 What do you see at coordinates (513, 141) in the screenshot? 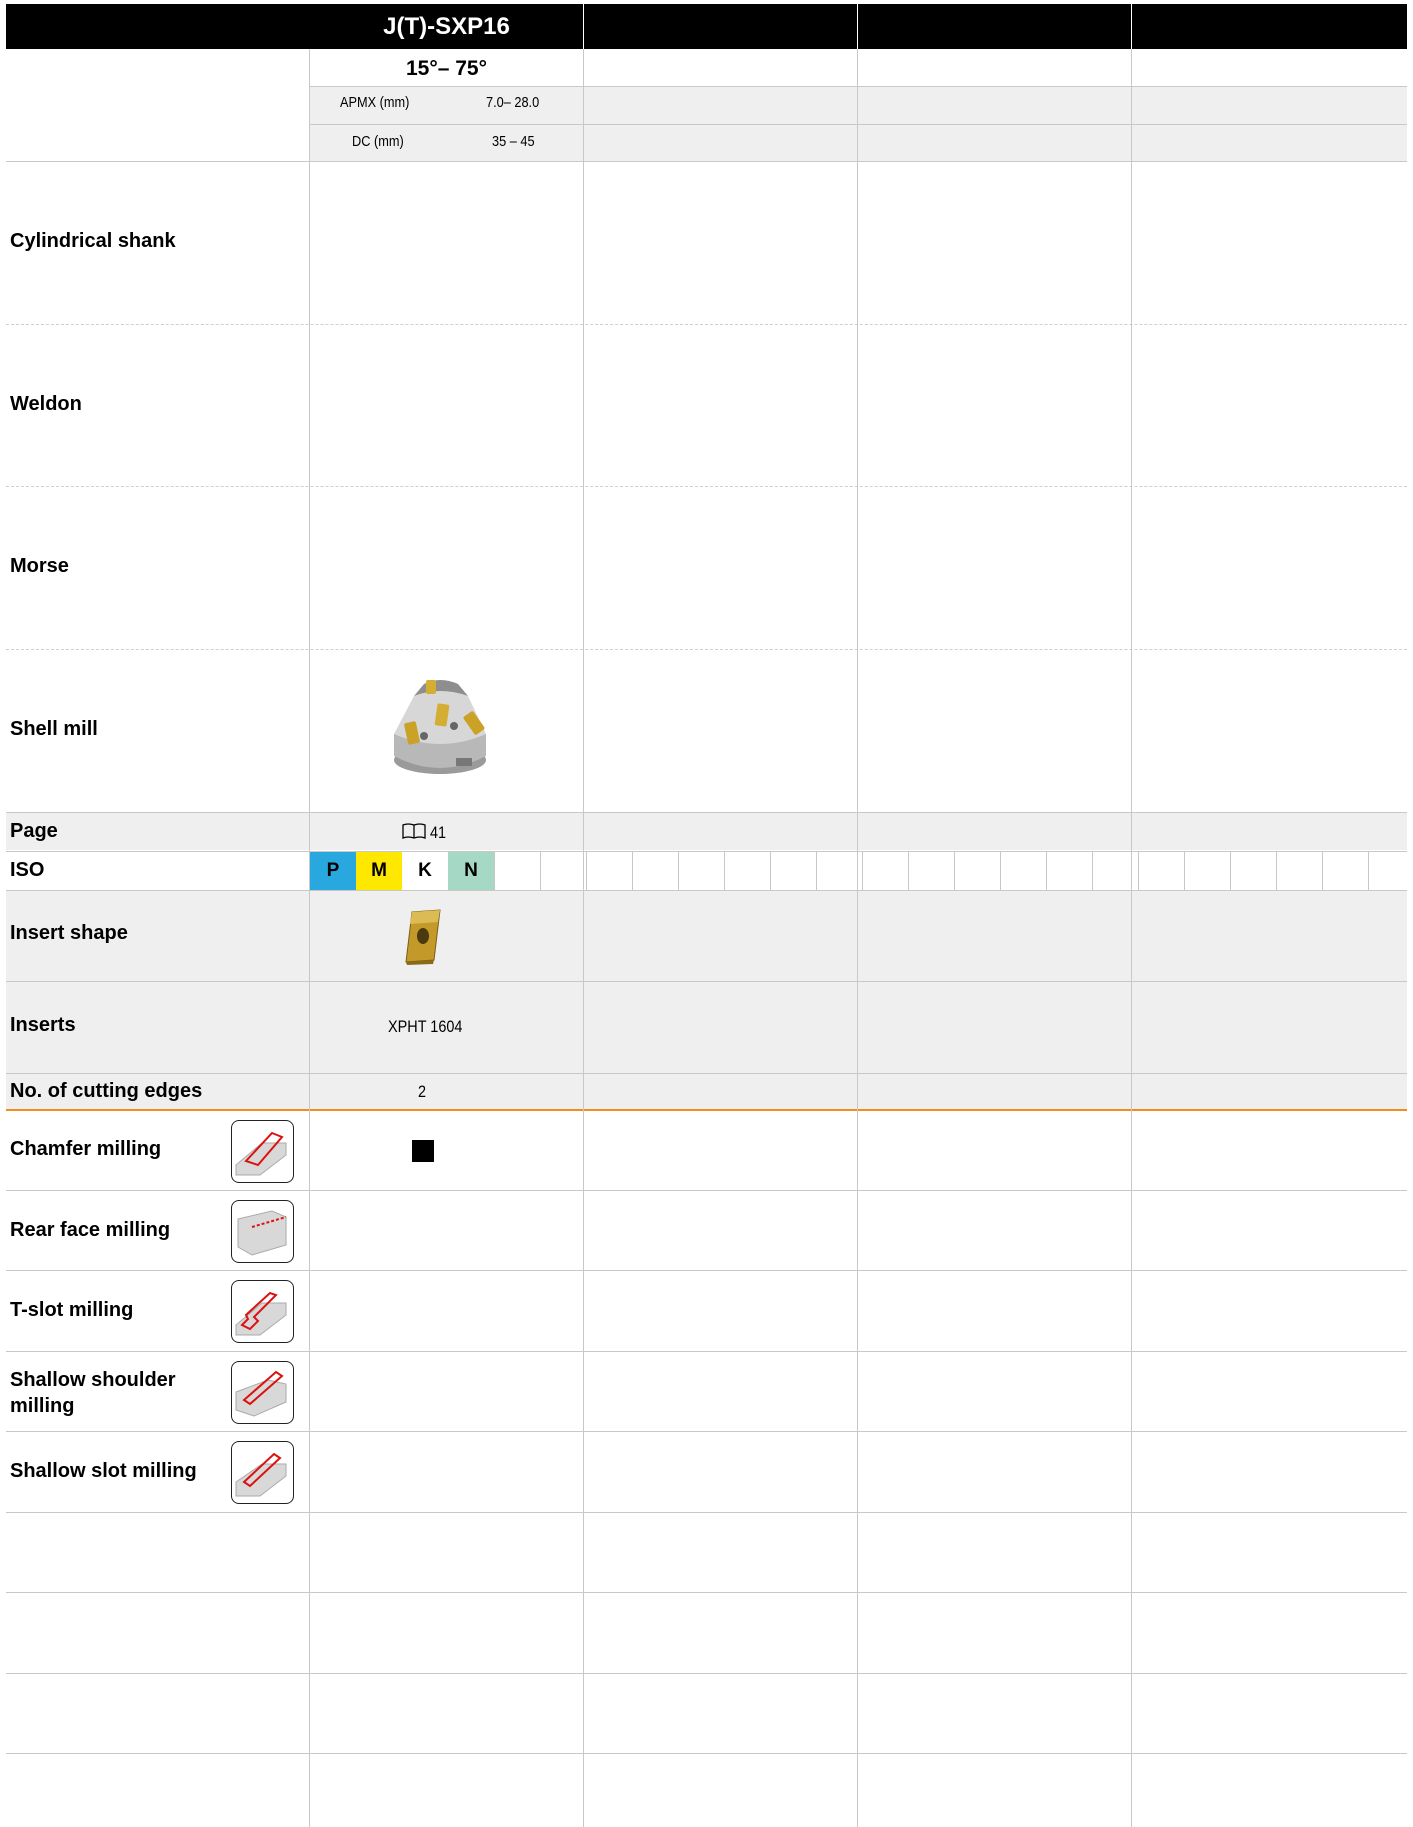
I see `spec-value-dc: 35 – 45` at bounding box center [513, 141].